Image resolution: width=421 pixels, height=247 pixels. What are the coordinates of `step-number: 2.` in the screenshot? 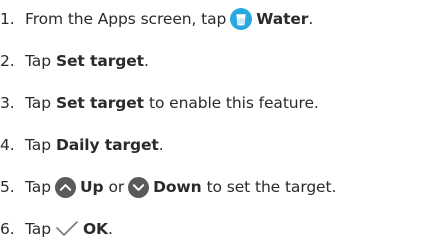 It's located at (7, 61).